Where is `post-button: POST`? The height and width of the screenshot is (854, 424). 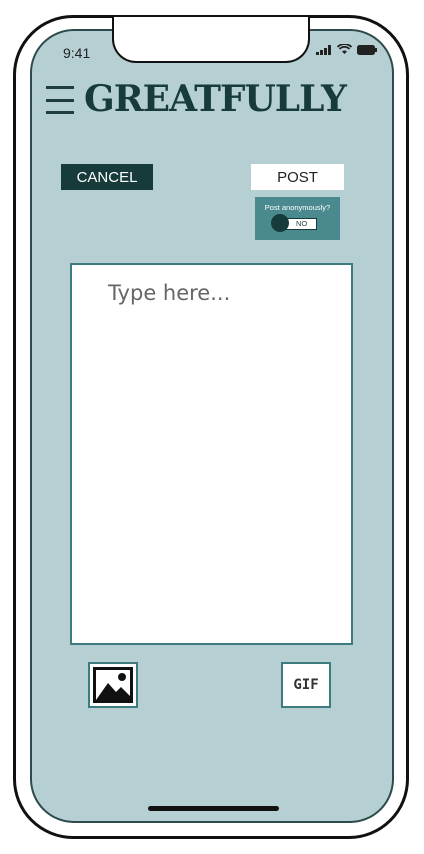
post-button: POST is located at coordinates (297, 177).